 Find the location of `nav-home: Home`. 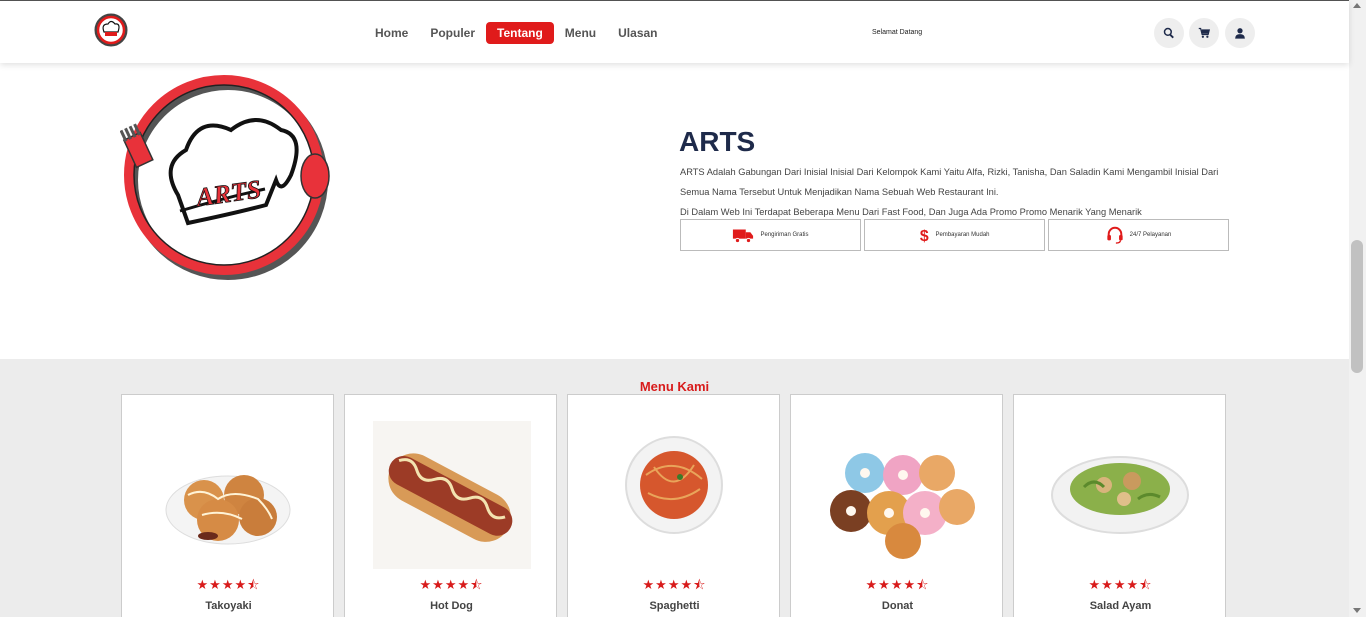

nav-home: Home is located at coordinates (391, 33).